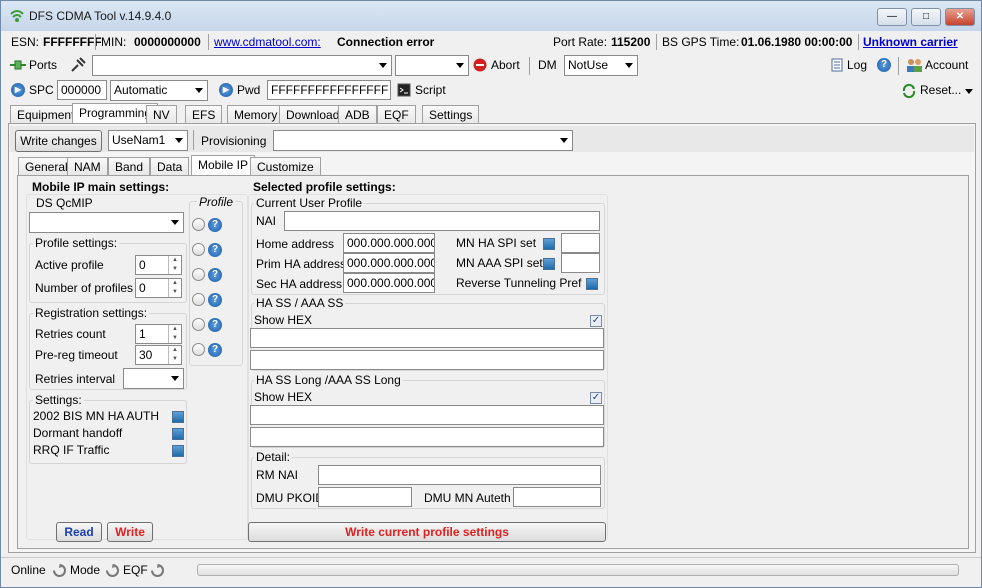 Image resolution: width=982 pixels, height=588 pixels. What do you see at coordinates (914, 65) in the screenshot?
I see `account-icon` at bounding box center [914, 65].